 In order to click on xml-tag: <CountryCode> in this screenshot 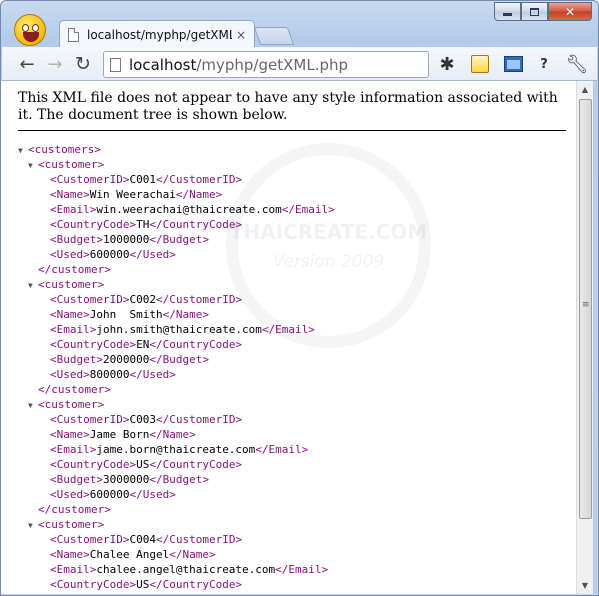, I will do `click(93, 584)`.